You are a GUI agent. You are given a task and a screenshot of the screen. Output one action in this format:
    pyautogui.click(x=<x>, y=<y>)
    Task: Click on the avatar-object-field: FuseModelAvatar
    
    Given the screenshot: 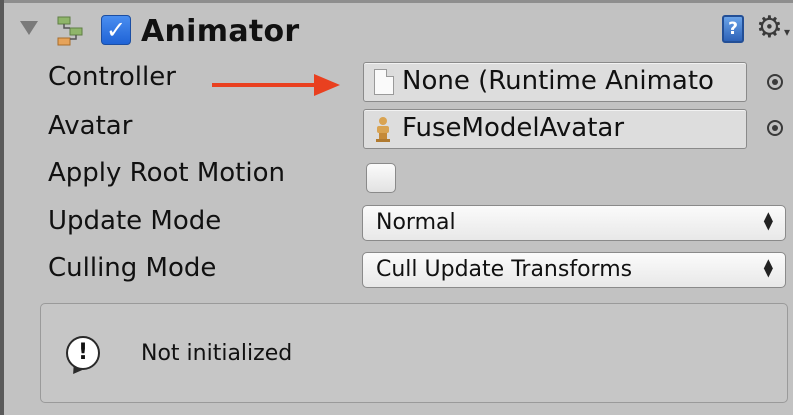 What is the action you would take?
    pyautogui.click(x=555, y=129)
    